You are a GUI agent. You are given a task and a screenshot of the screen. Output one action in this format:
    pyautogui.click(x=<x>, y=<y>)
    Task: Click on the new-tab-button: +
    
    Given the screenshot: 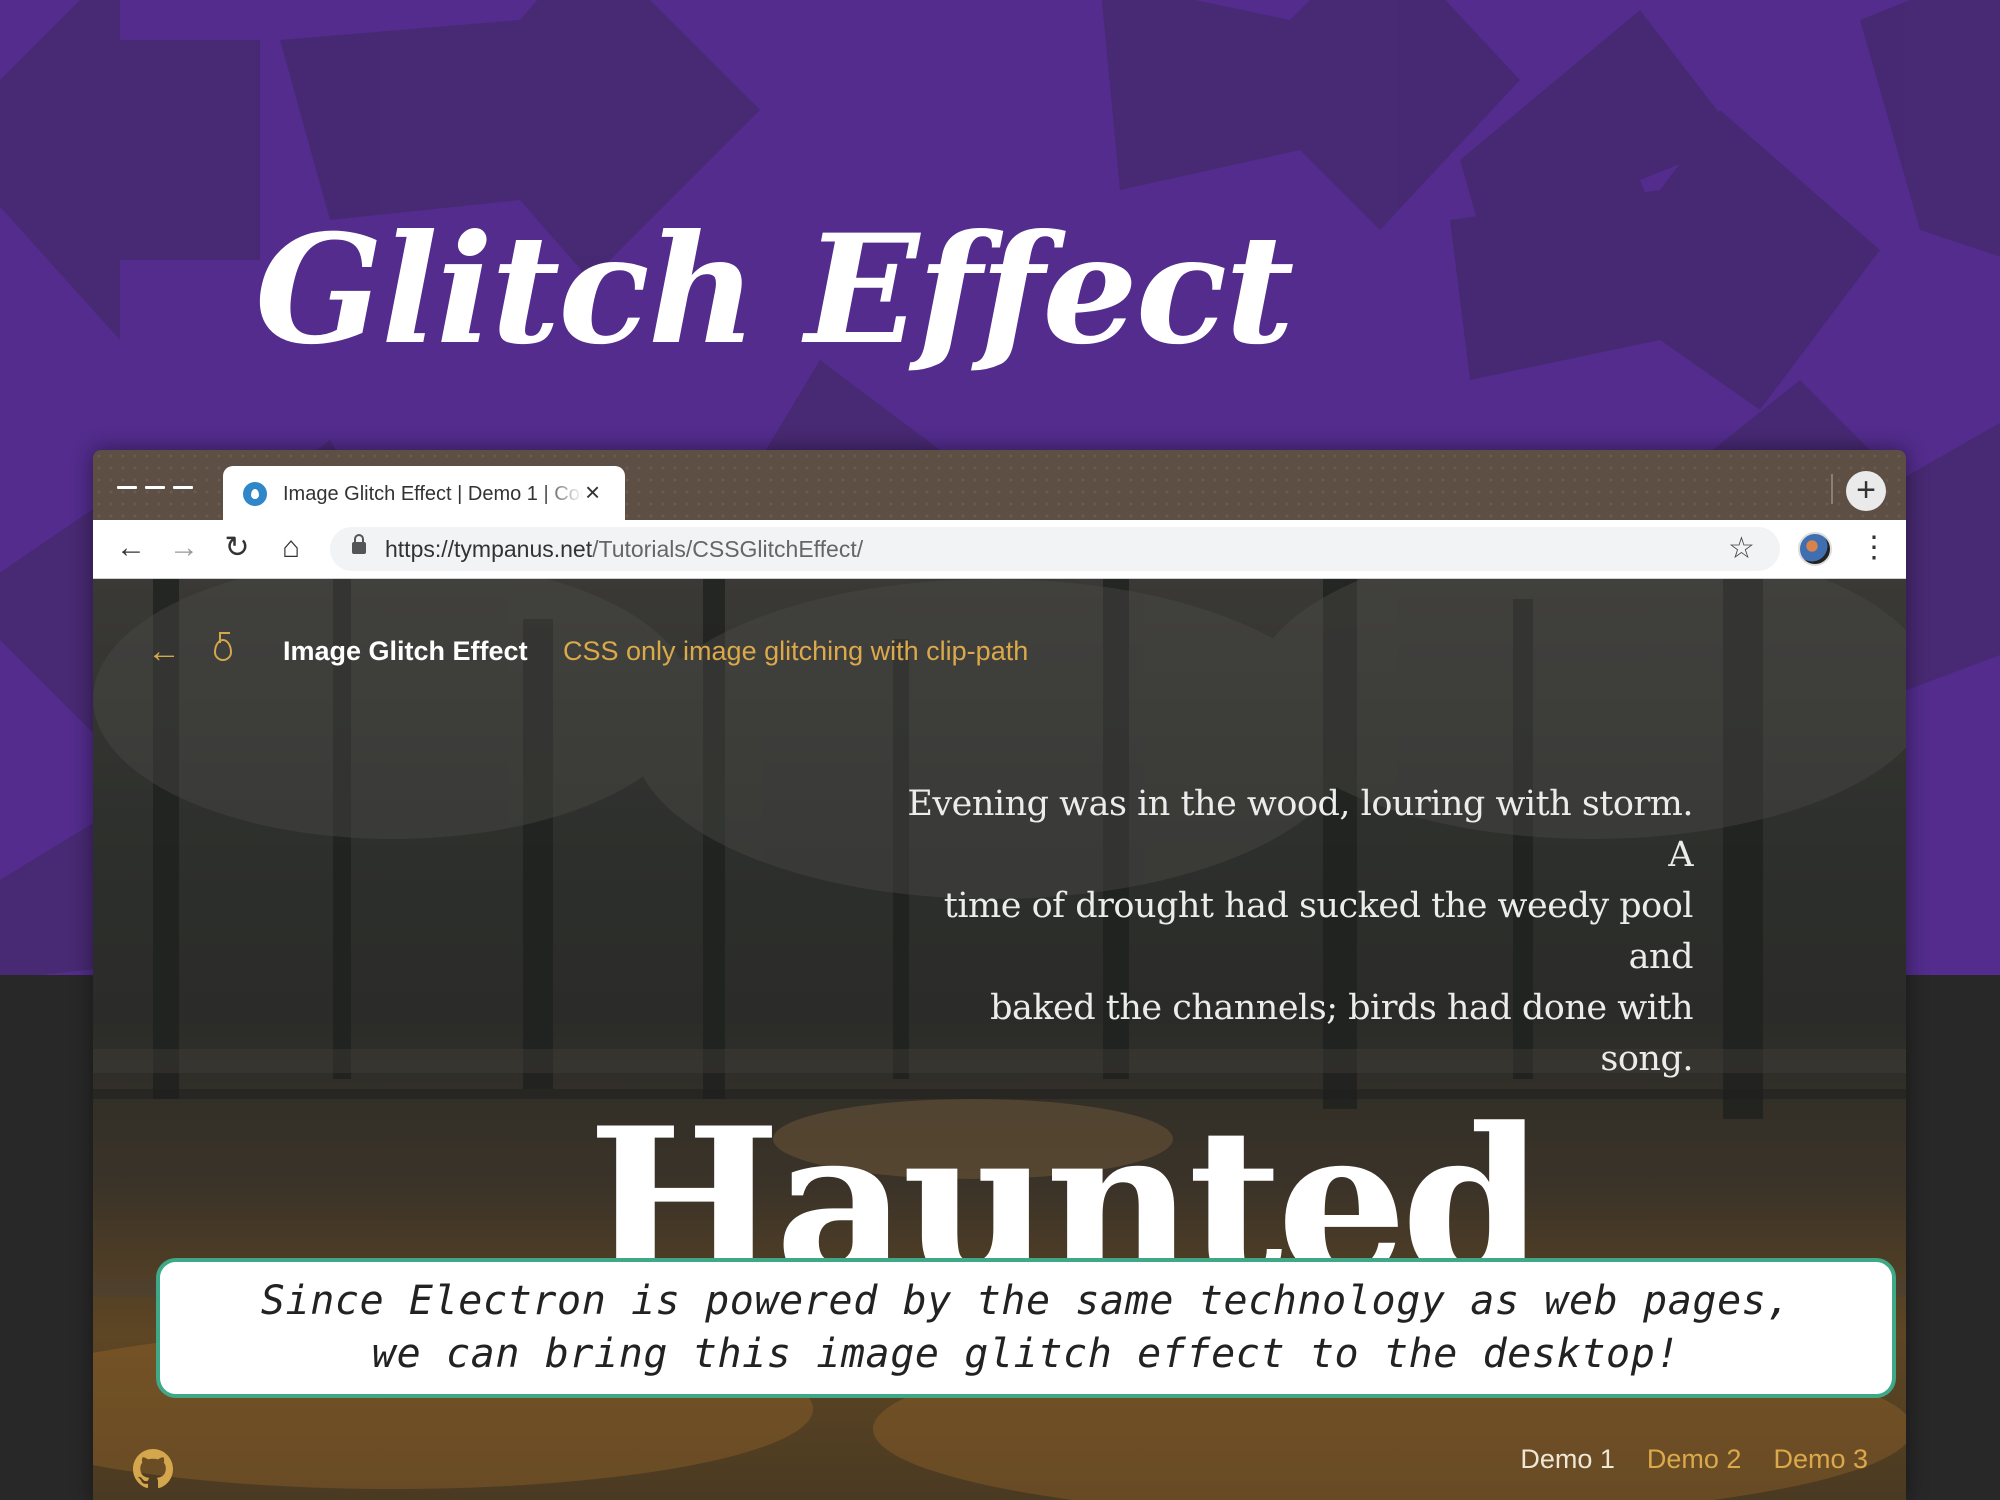 What is the action you would take?
    pyautogui.click(x=1866, y=491)
    